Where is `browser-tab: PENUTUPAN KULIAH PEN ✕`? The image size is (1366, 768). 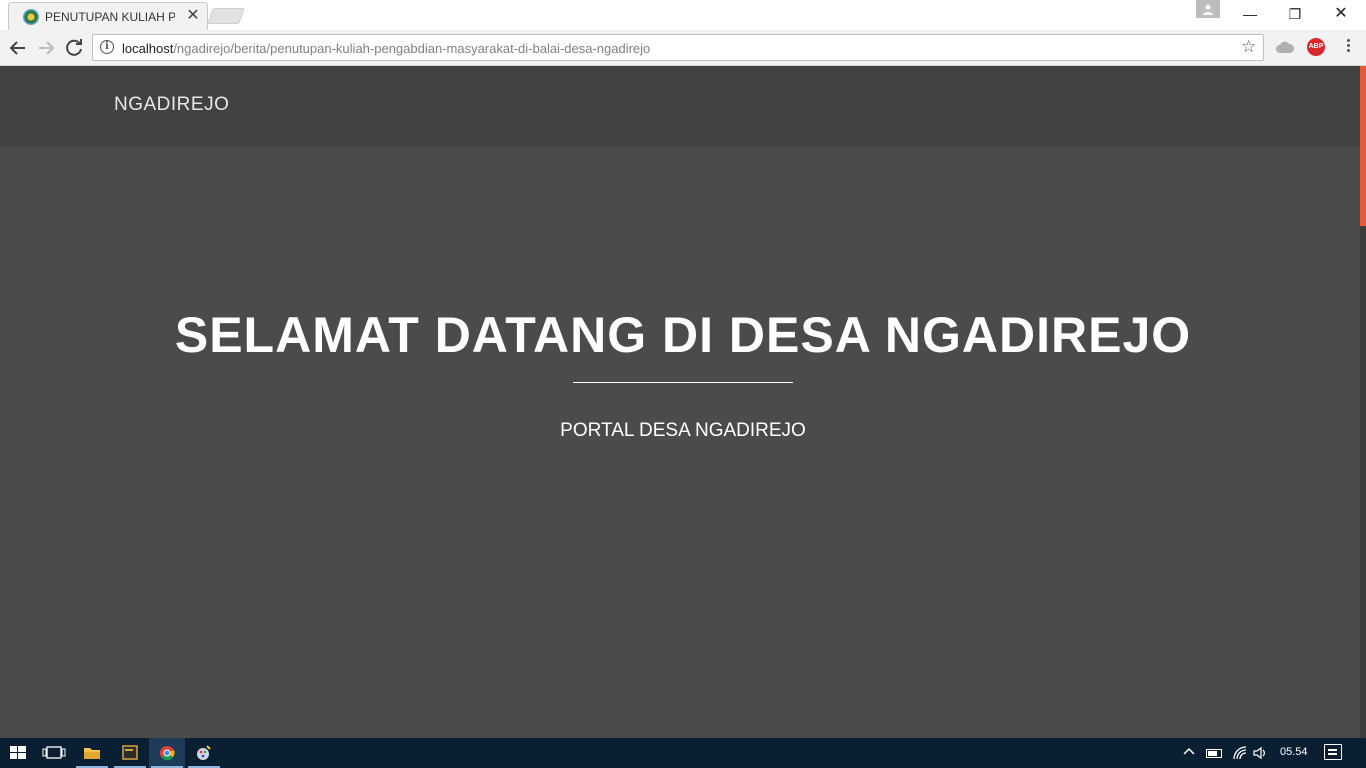
browser-tab: PENUTUPAN KULIAH PEN ✕ is located at coordinates (108, 16).